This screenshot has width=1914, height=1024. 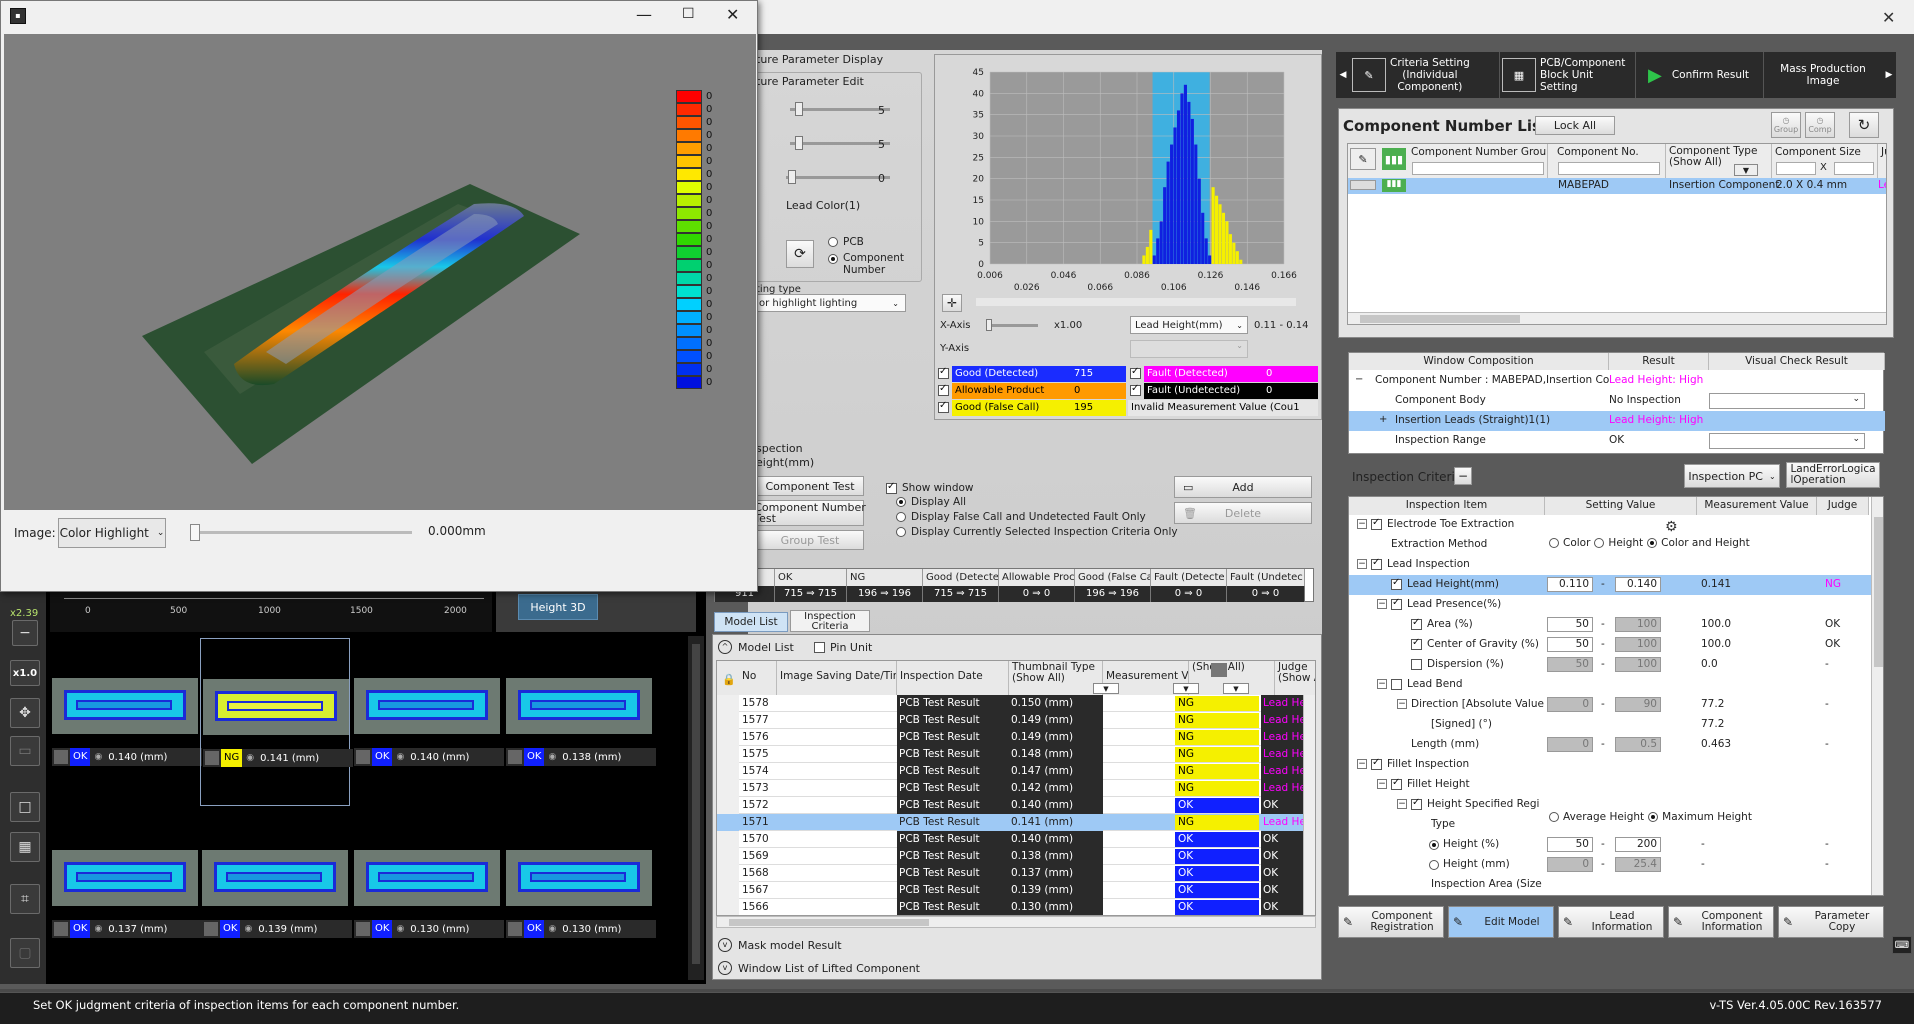 I want to click on single-view-button: □, so click(x=25, y=807).